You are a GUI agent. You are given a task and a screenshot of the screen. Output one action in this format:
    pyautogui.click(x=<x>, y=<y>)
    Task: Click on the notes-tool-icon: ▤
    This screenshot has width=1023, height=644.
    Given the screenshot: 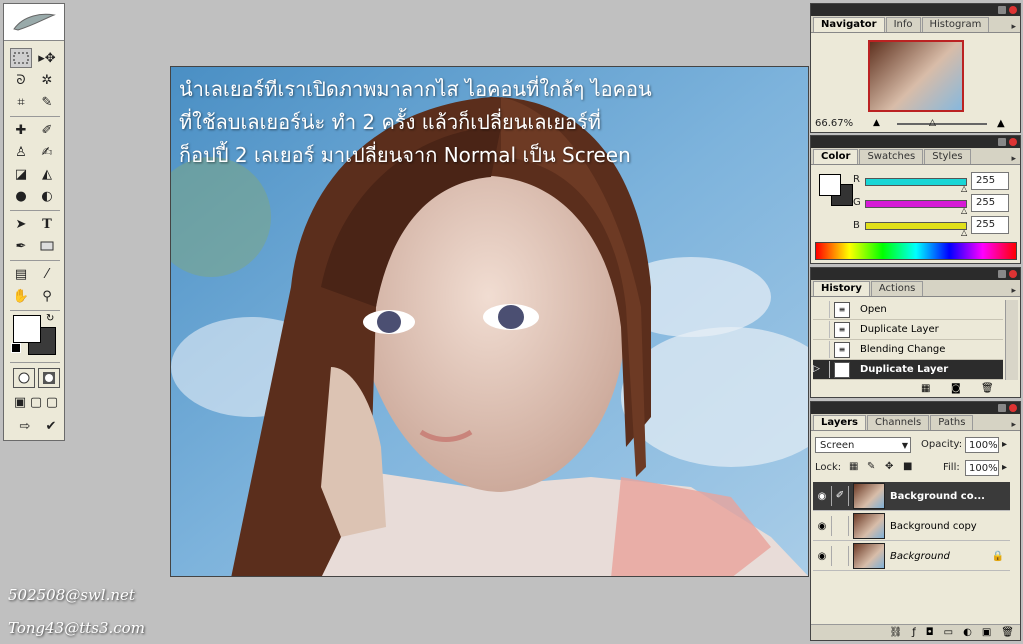 What is the action you would take?
    pyautogui.click(x=21, y=274)
    